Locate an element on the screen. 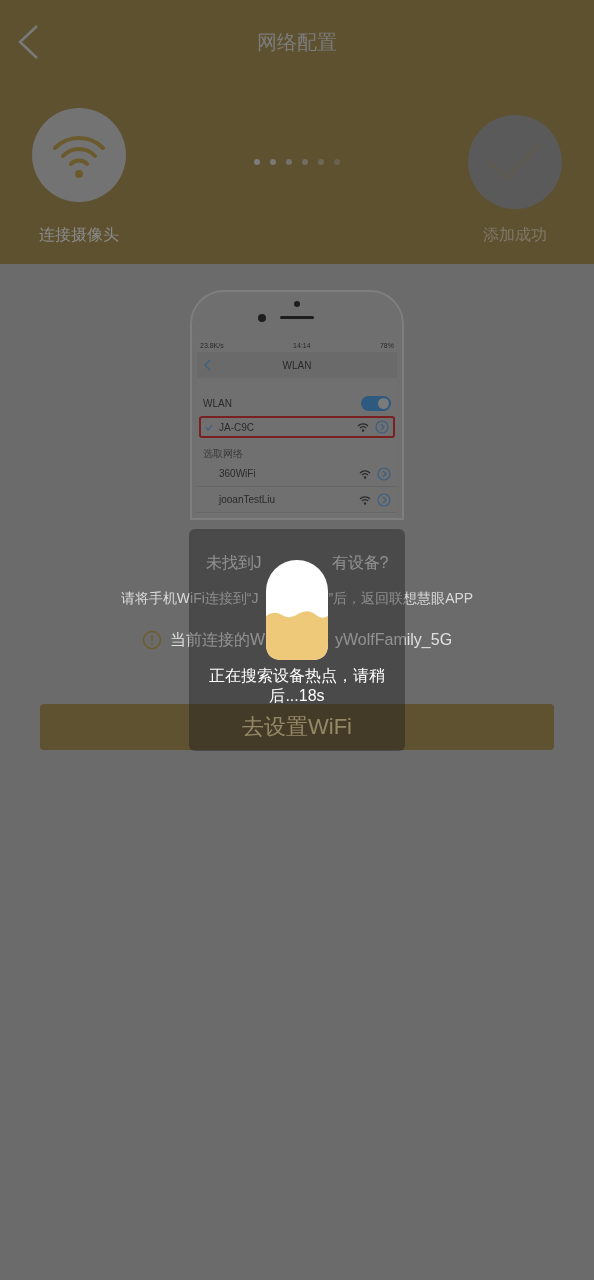 The width and height of the screenshot is (594, 1280). check-icon is located at coordinates (209, 427).